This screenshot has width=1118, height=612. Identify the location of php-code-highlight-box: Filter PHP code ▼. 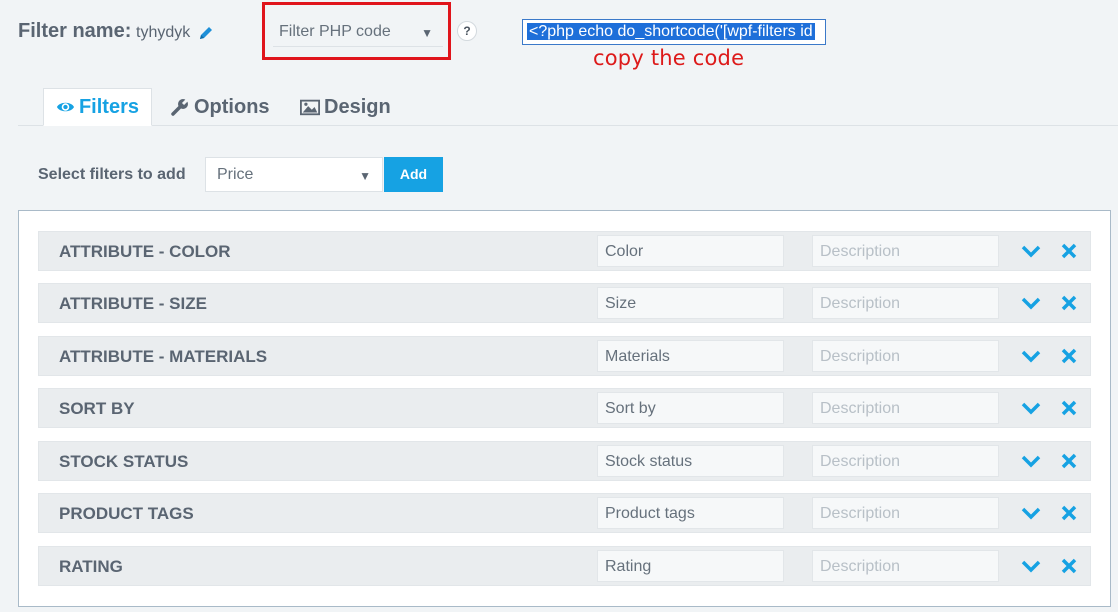
(356, 31).